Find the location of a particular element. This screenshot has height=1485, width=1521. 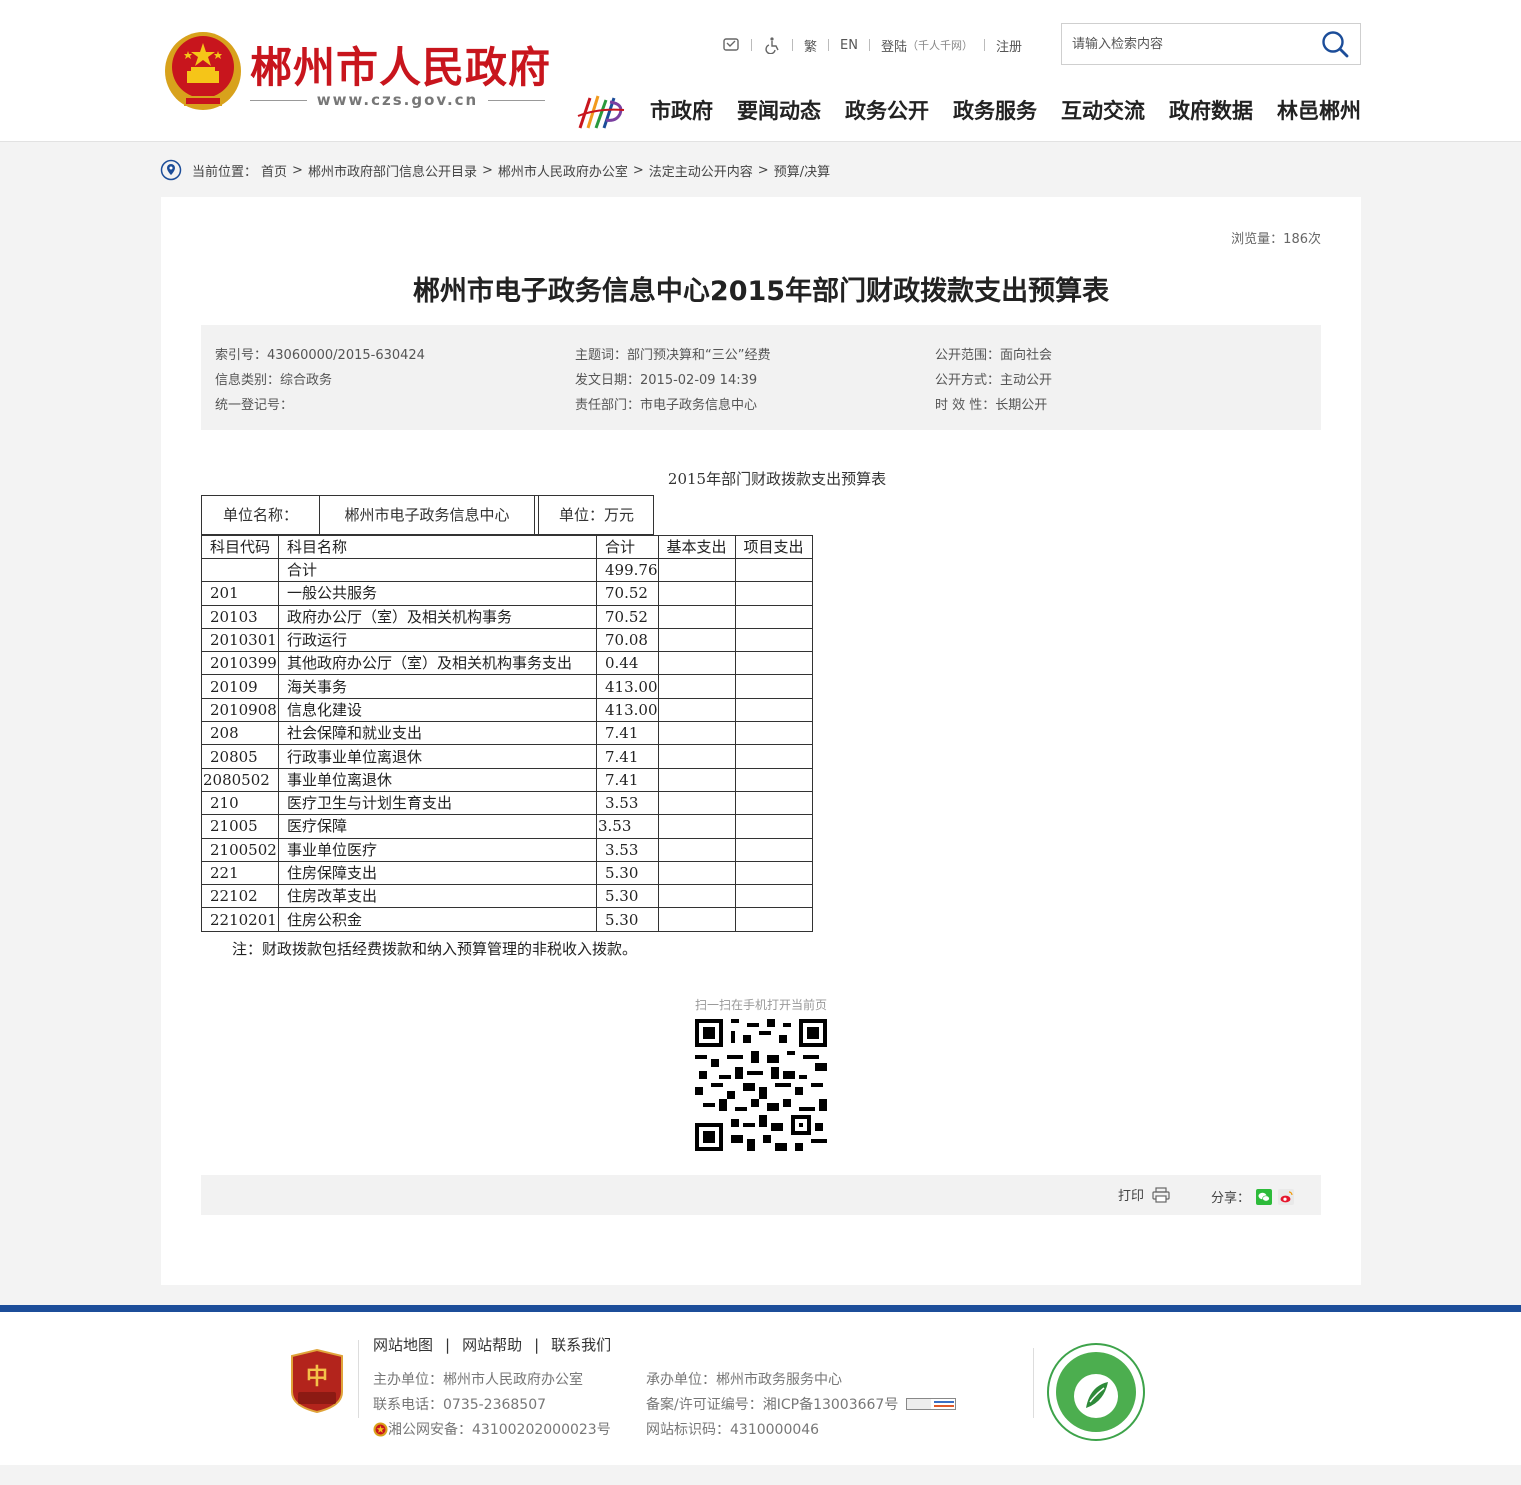

row-name: 社会保障和就业支出 is located at coordinates (437, 733).